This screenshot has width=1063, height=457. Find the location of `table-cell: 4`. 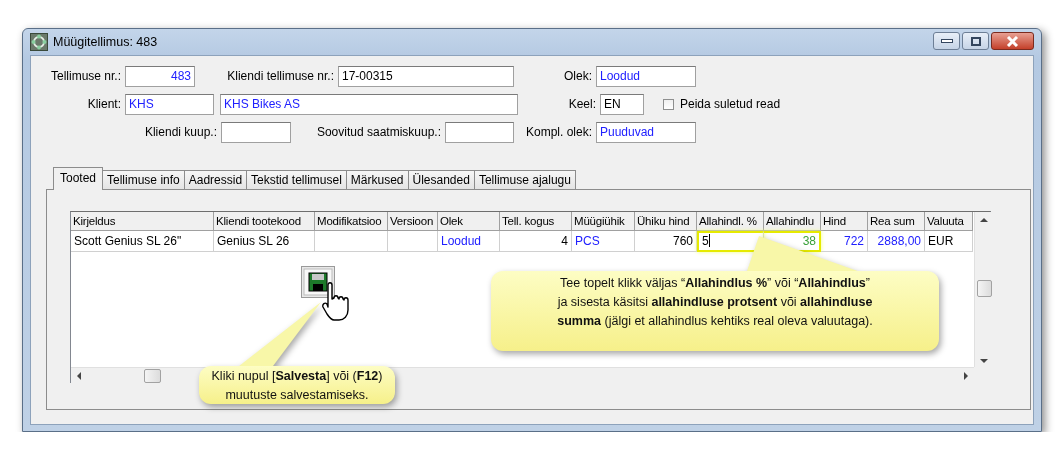

table-cell: 4 is located at coordinates (536, 241).